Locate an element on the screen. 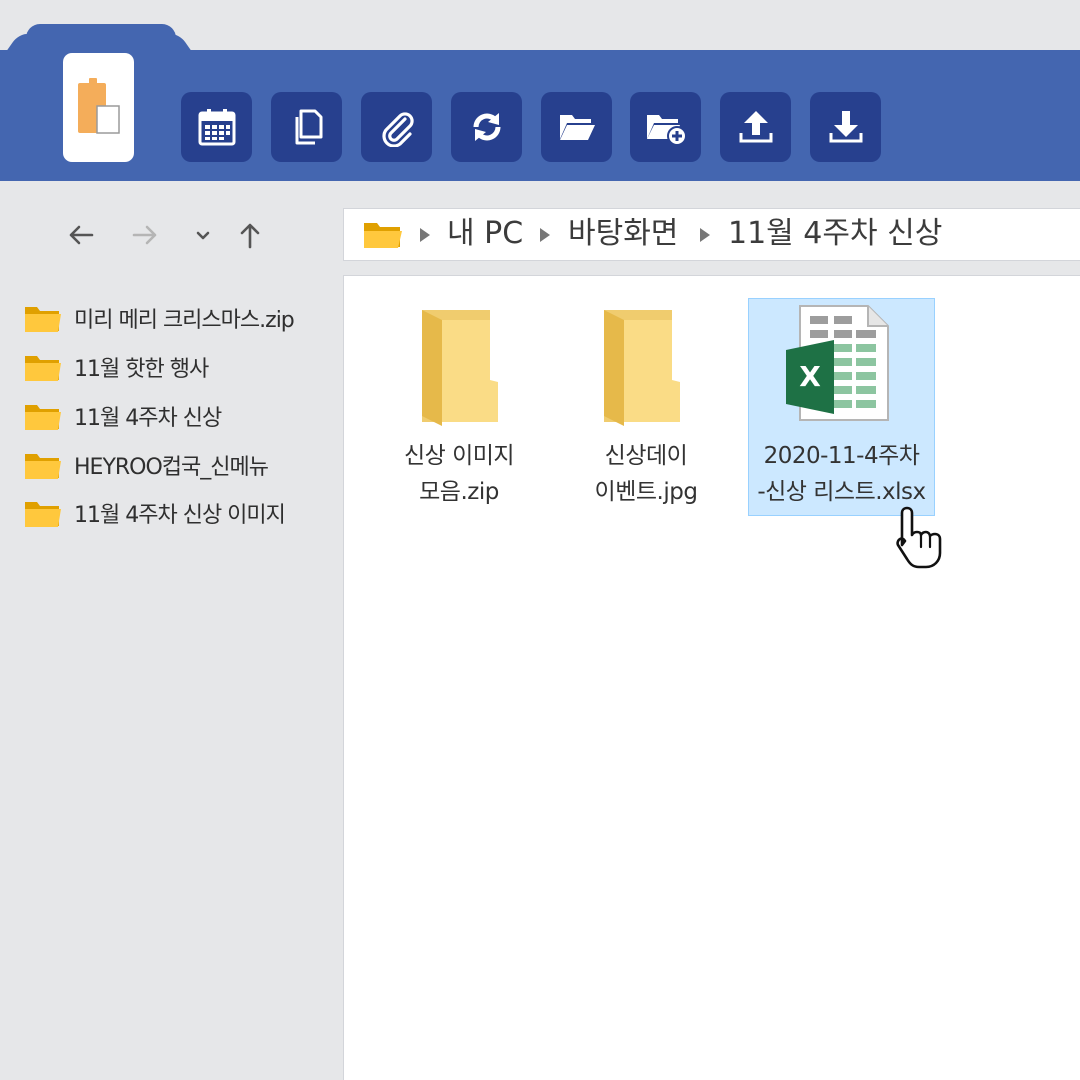  file-name: 신상 이미지 is located at coordinates (459, 456).